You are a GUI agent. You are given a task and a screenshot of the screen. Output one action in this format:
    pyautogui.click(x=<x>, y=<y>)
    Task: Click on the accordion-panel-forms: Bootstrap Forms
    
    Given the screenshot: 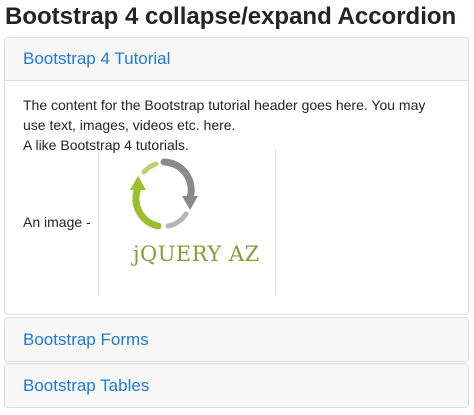 What is the action you would take?
    pyautogui.click(x=236, y=339)
    